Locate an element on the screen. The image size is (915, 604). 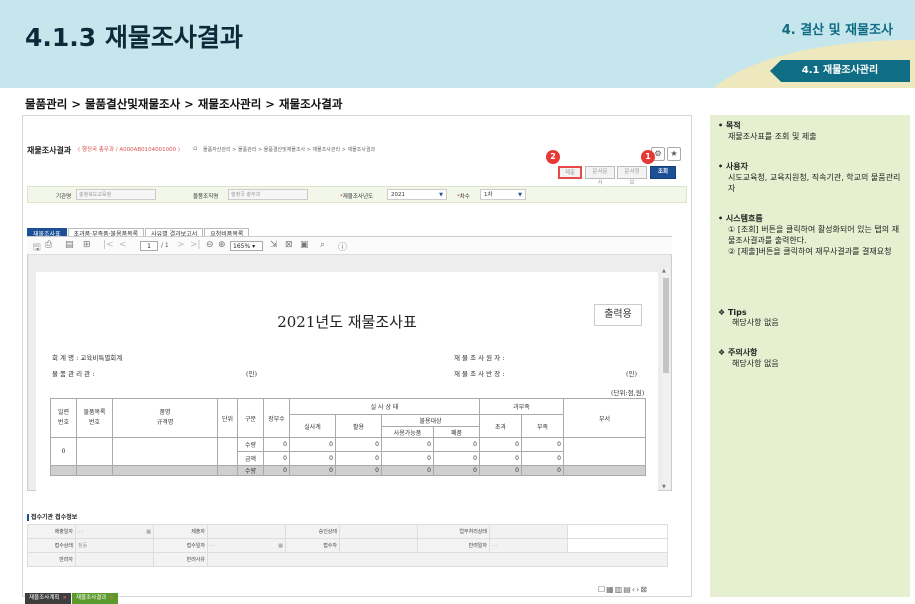
export-icon: ▤ is located at coordinates (69, 245).